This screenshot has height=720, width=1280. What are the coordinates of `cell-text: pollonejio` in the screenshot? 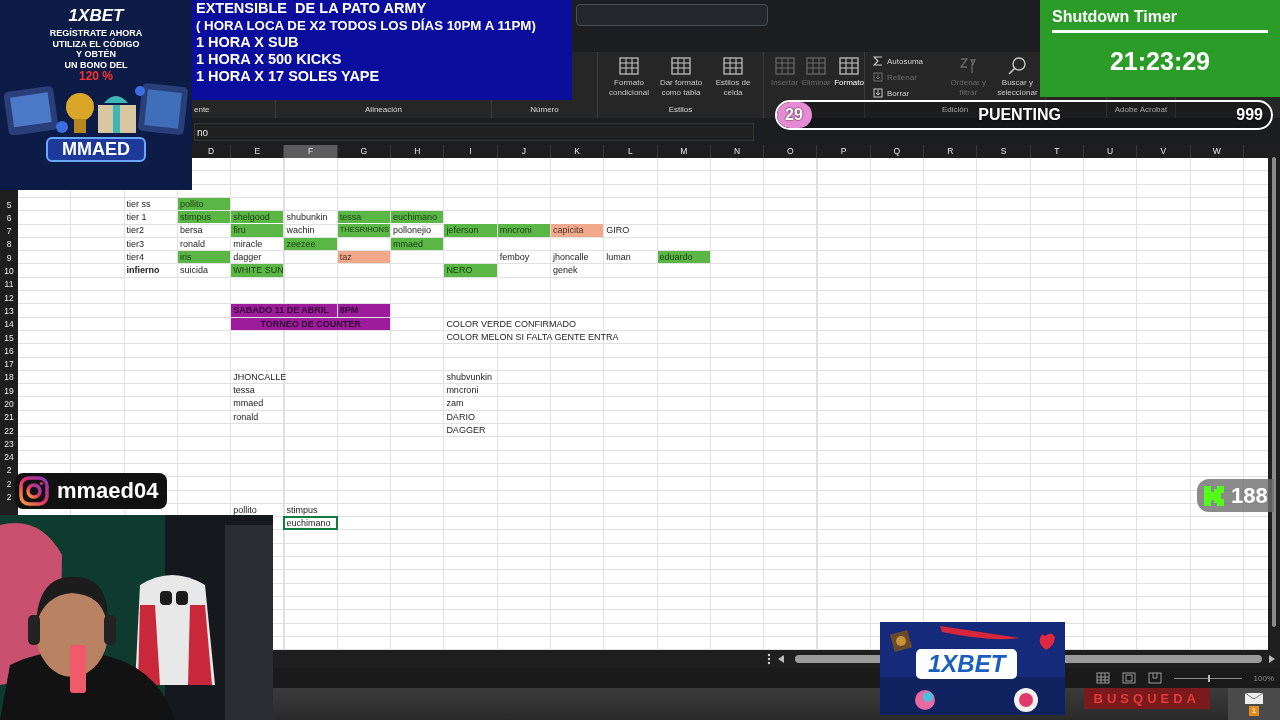 It's located at (412, 230).